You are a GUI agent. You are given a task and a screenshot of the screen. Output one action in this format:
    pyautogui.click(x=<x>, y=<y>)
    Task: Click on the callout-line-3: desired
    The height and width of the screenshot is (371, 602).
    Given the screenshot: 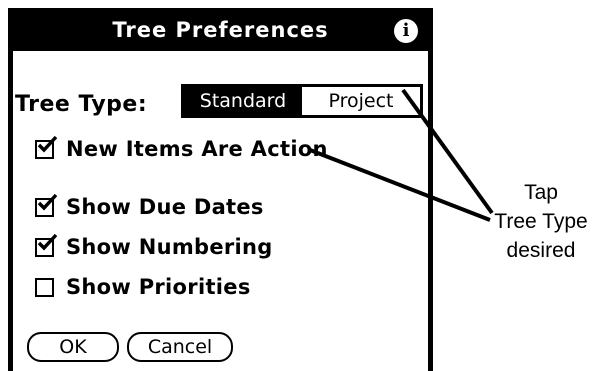 What is the action you would take?
    pyautogui.click(x=541, y=250)
    